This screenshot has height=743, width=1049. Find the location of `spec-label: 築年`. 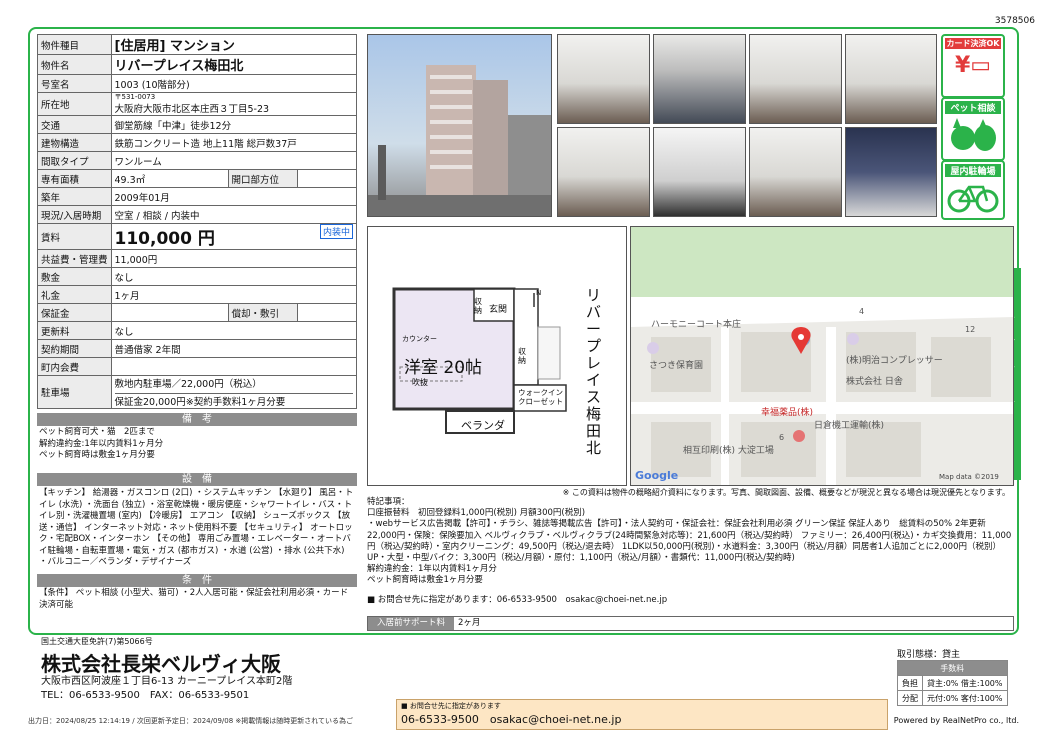

spec-label: 築年 is located at coordinates (74, 196).